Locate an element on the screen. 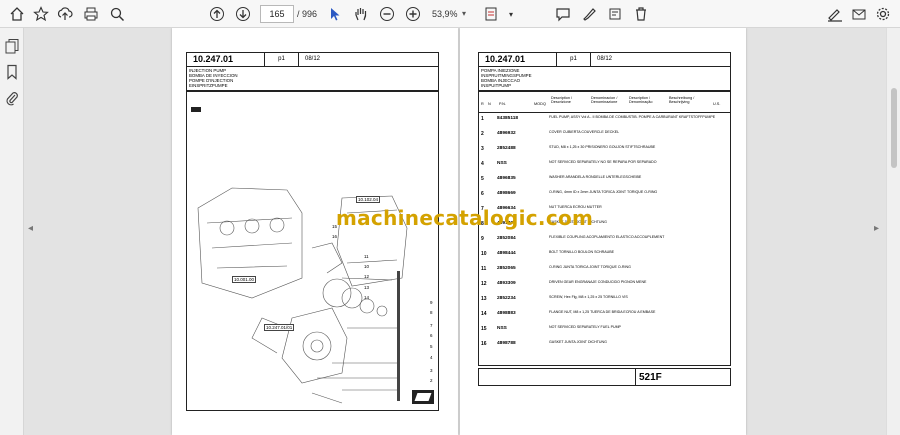 The width and height of the screenshot is (900, 435). zoom-level: 53,9% is located at coordinates (445, 14).